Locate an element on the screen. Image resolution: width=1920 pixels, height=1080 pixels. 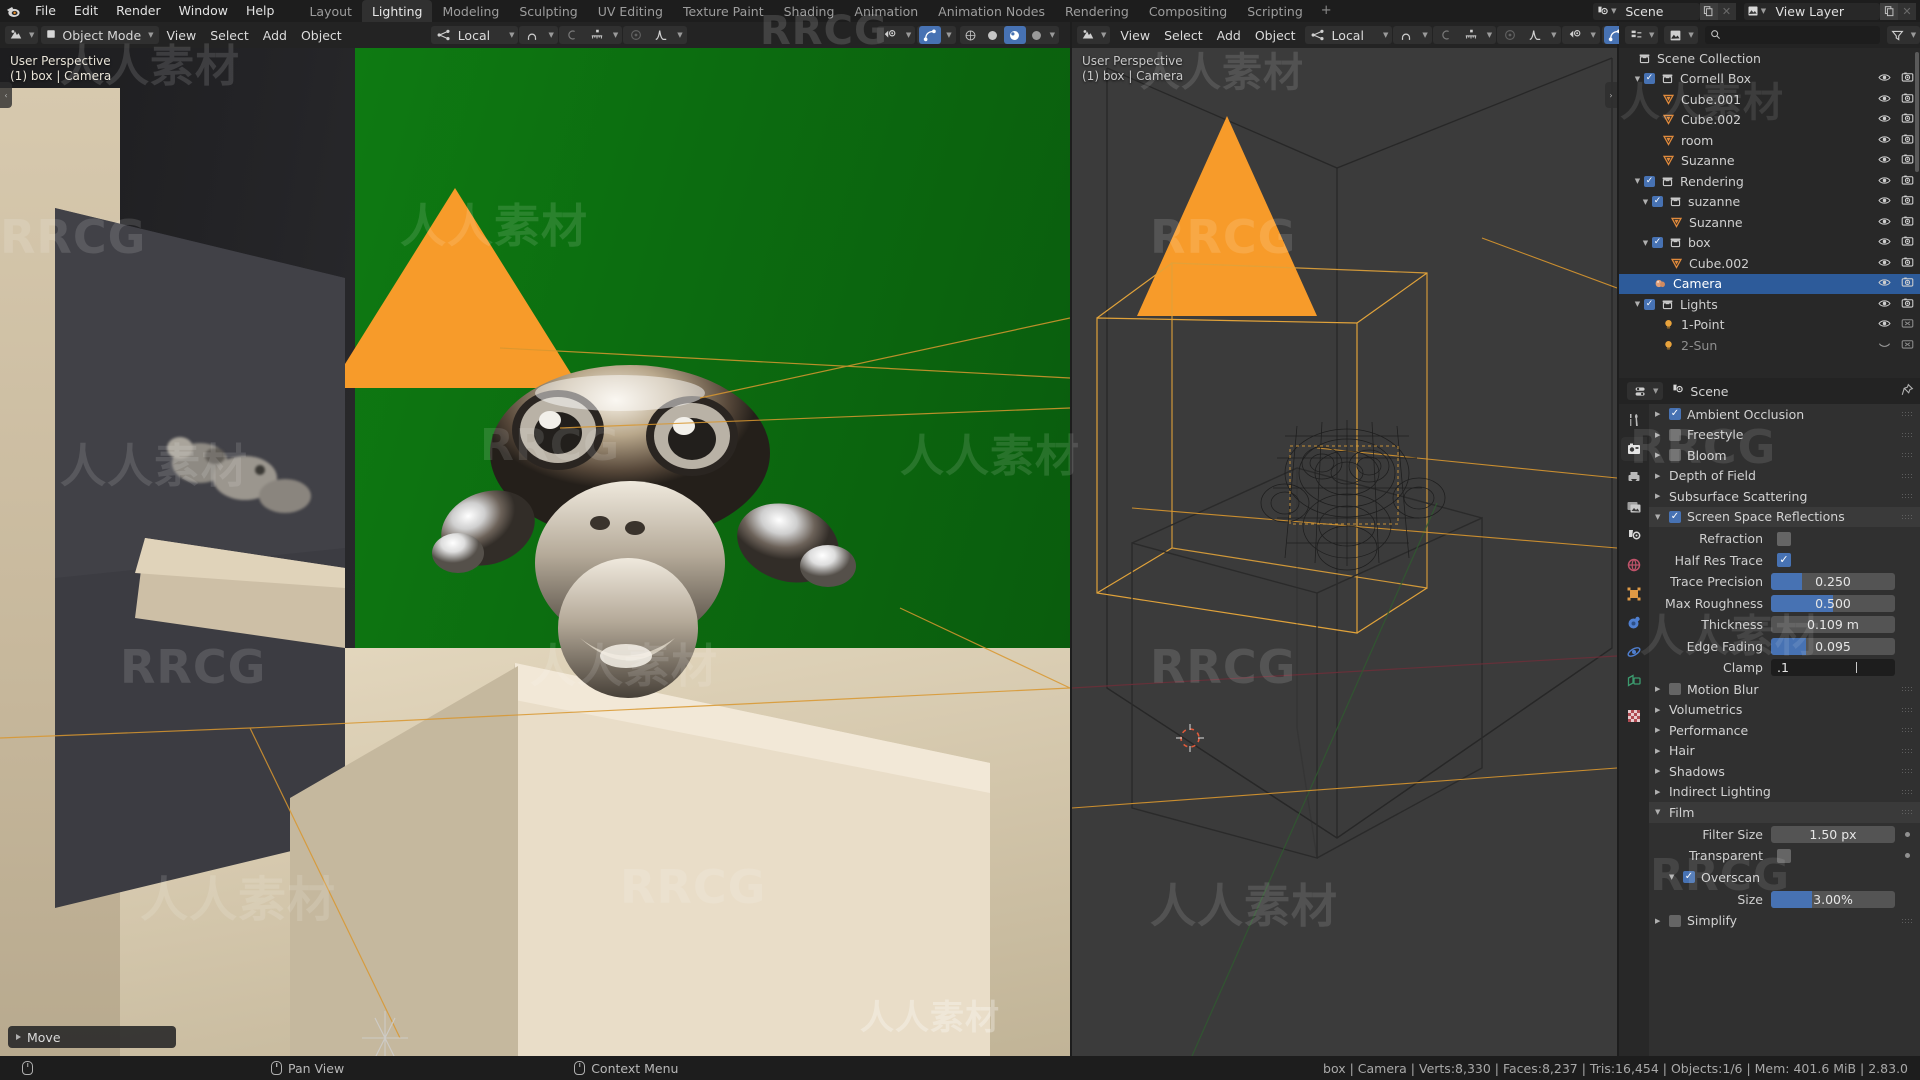
outliner-row: ▼ ✓ Cornell Box is located at coordinates (1769, 79).